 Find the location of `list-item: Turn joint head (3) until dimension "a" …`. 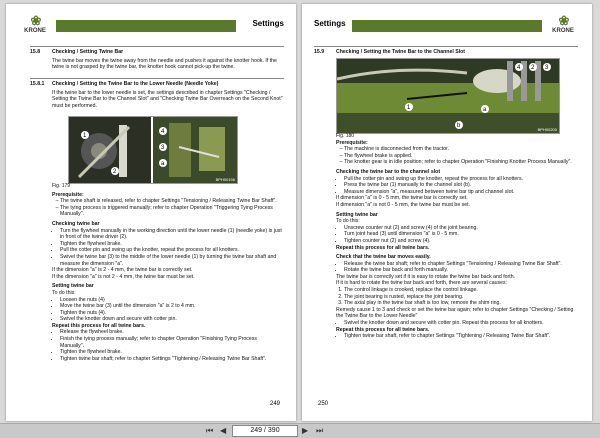

list-item: Turn joint head (3) until dimension "a" … is located at coordinates (461, 234).